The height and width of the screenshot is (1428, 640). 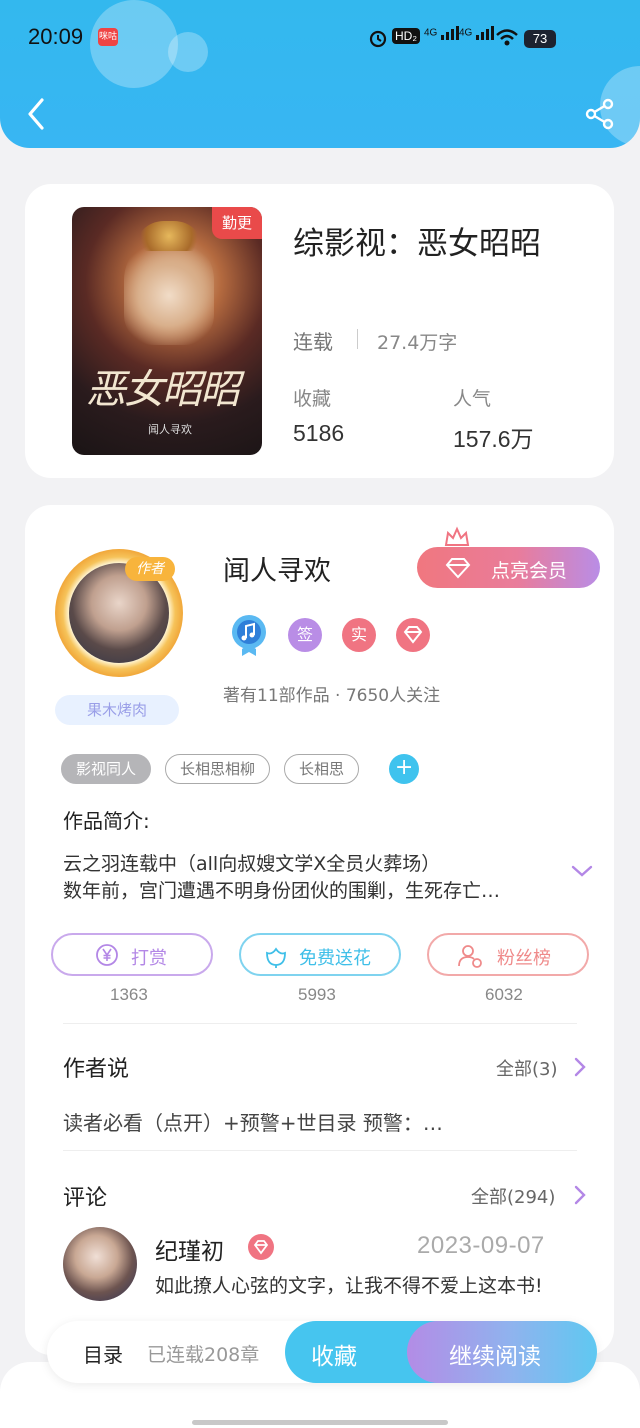 I want to click on popularity-count: 157.6万, so click(x=493, y=439).